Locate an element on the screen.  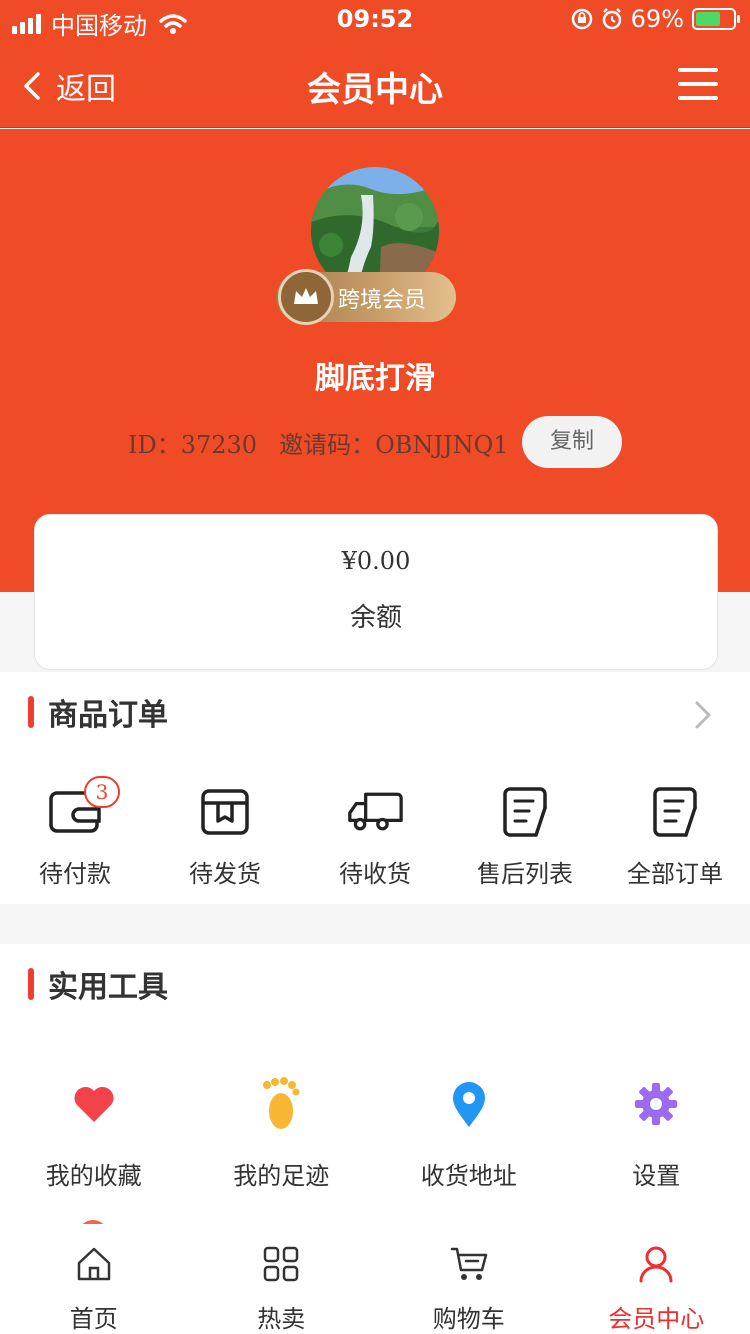
order-pending-shipment: 待发货 is located at coordinates (225, 836).